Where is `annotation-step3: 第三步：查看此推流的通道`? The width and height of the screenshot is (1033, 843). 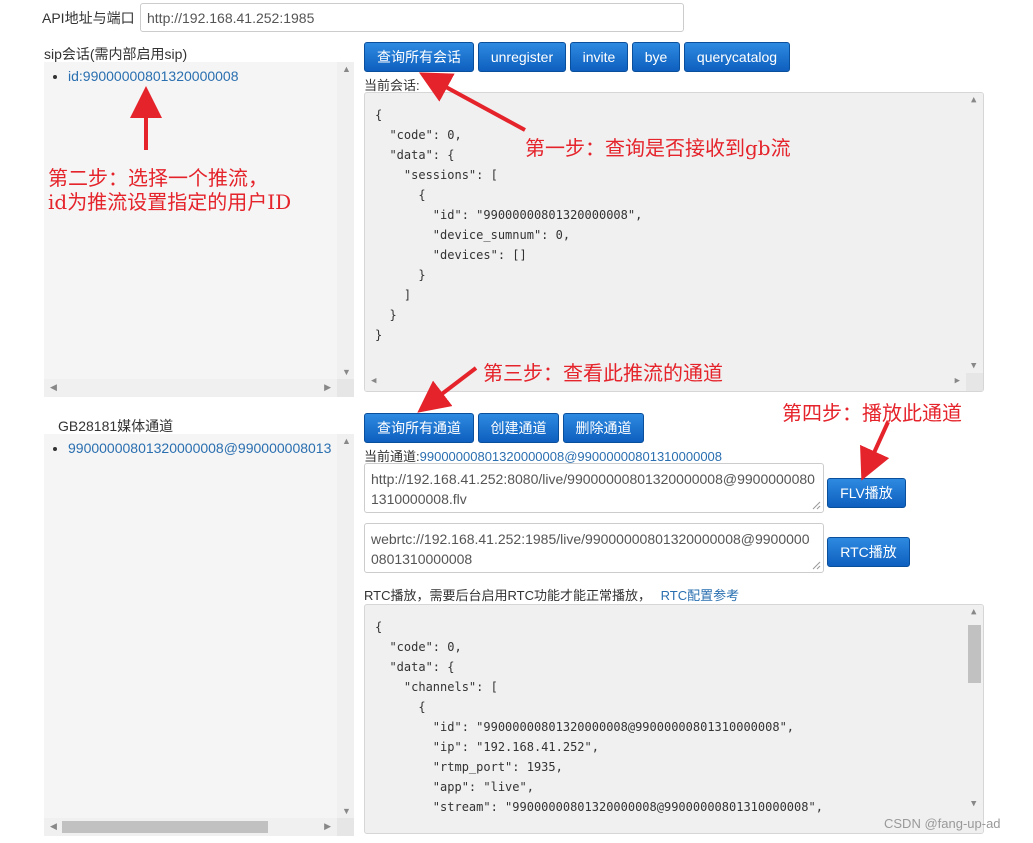 annotation-step3: 第三步：查看此推流的通道 is located at coordinates (603, 373).